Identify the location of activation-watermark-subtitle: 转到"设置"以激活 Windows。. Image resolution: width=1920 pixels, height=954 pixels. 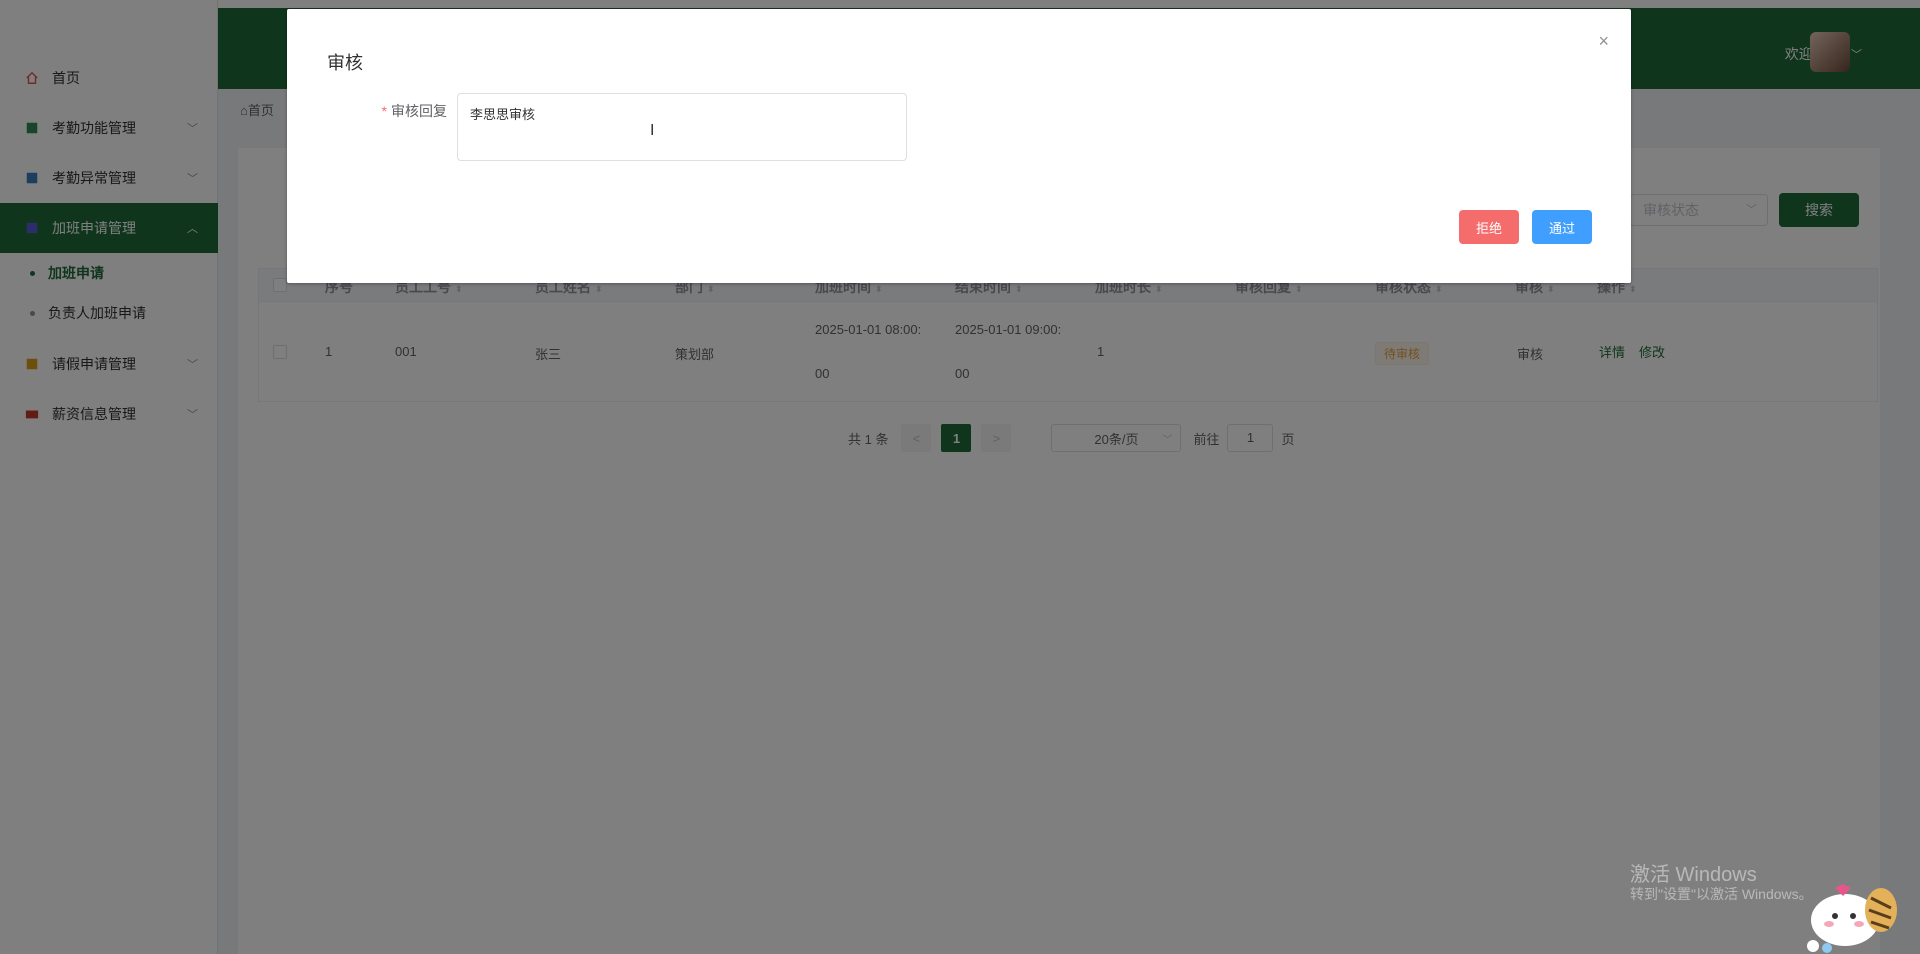
(1721, 894).